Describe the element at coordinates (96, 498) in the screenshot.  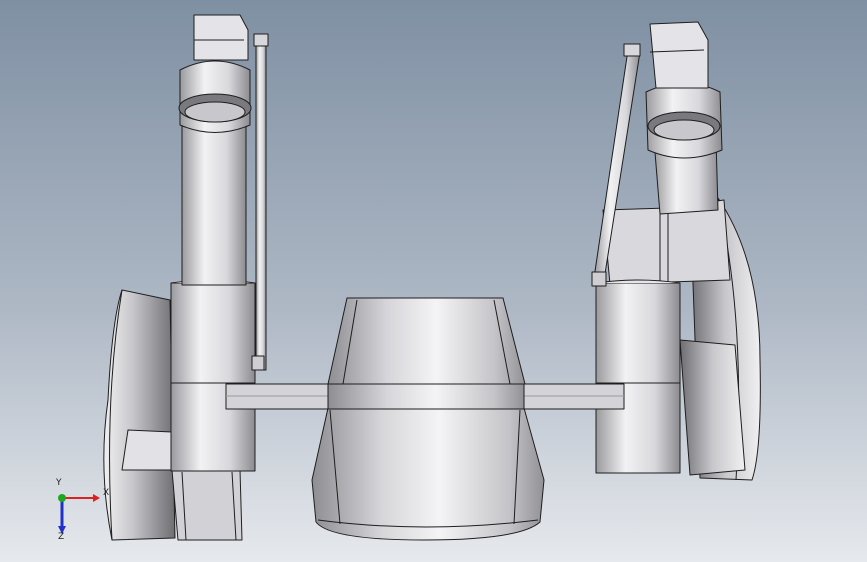
I see `x-axis-head` at that location.